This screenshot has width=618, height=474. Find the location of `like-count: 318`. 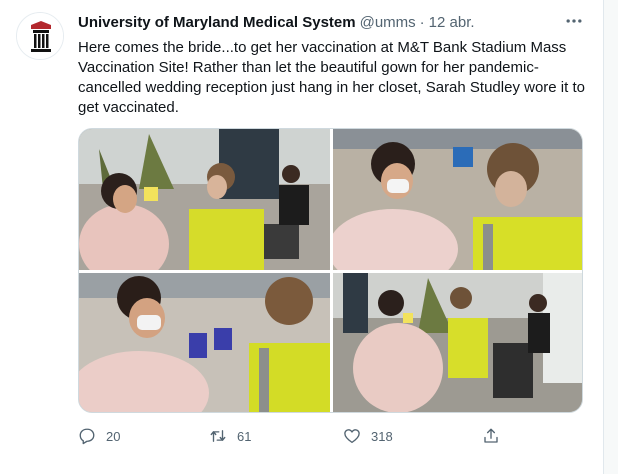

like-count: 318 is located at coordinates (382, 436).